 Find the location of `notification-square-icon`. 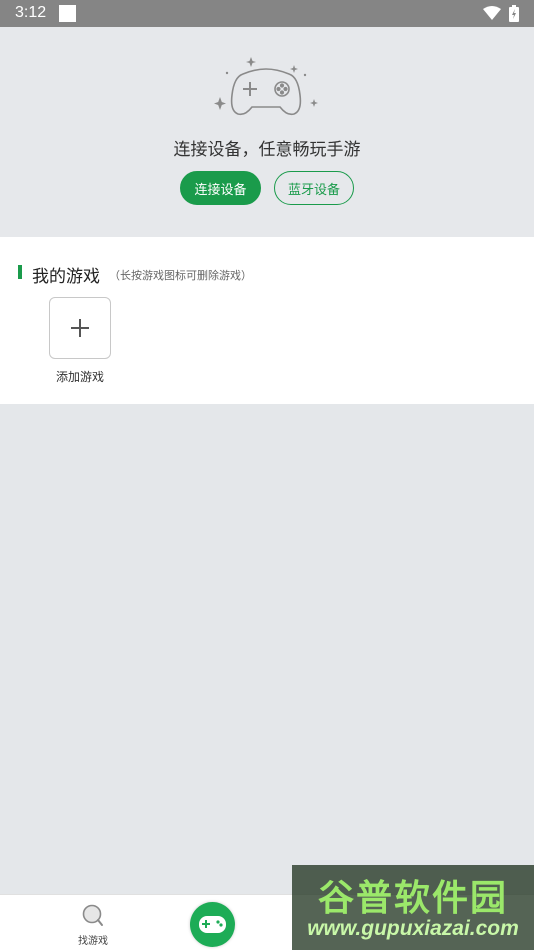

notification-square-icon is located at coordinates (67, 13).